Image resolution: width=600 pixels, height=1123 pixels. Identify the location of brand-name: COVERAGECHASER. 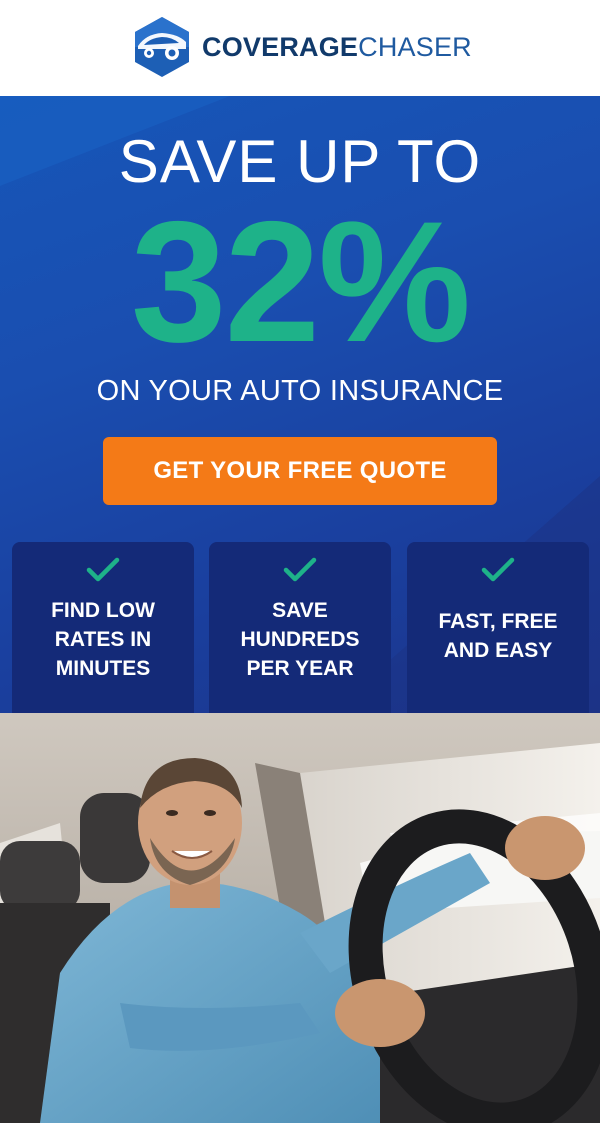
(337, 47).